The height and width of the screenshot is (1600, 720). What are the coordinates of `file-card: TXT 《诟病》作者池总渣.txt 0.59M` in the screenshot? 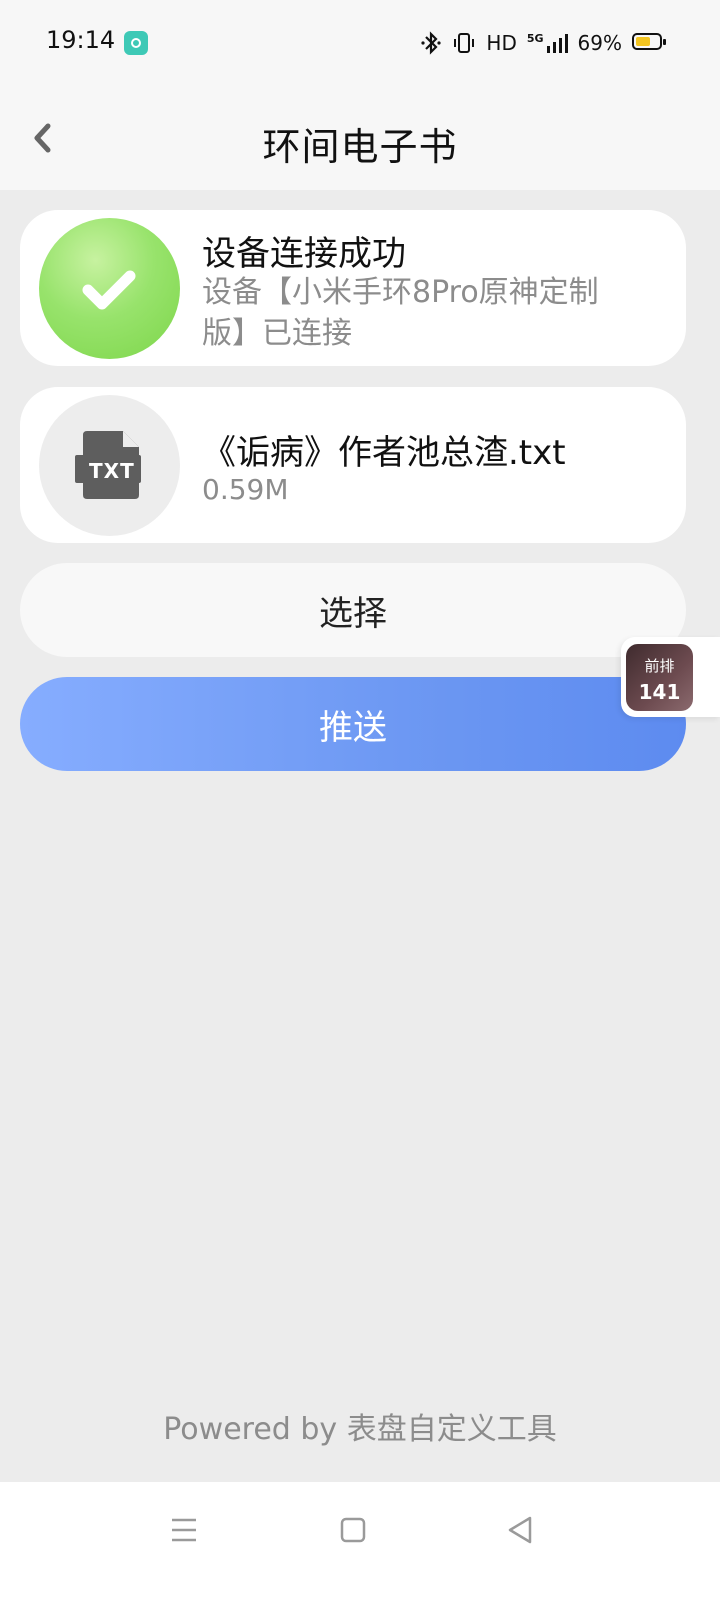 It's located at (353, 465).